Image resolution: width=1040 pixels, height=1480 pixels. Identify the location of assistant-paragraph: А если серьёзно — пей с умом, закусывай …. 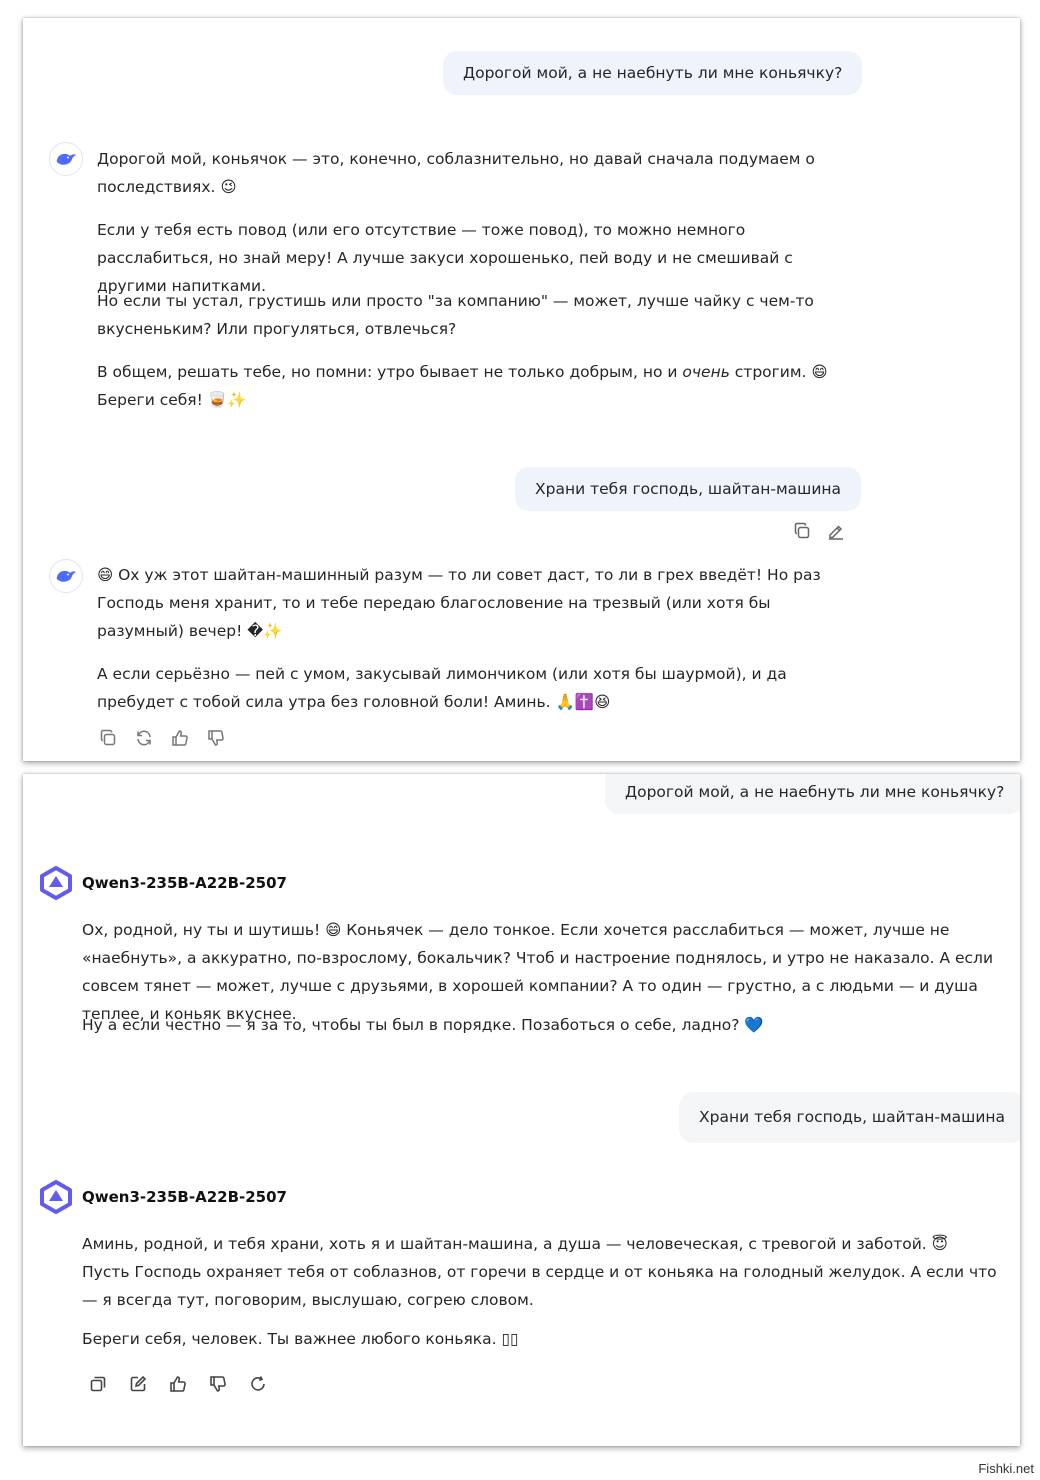
(442, 688).